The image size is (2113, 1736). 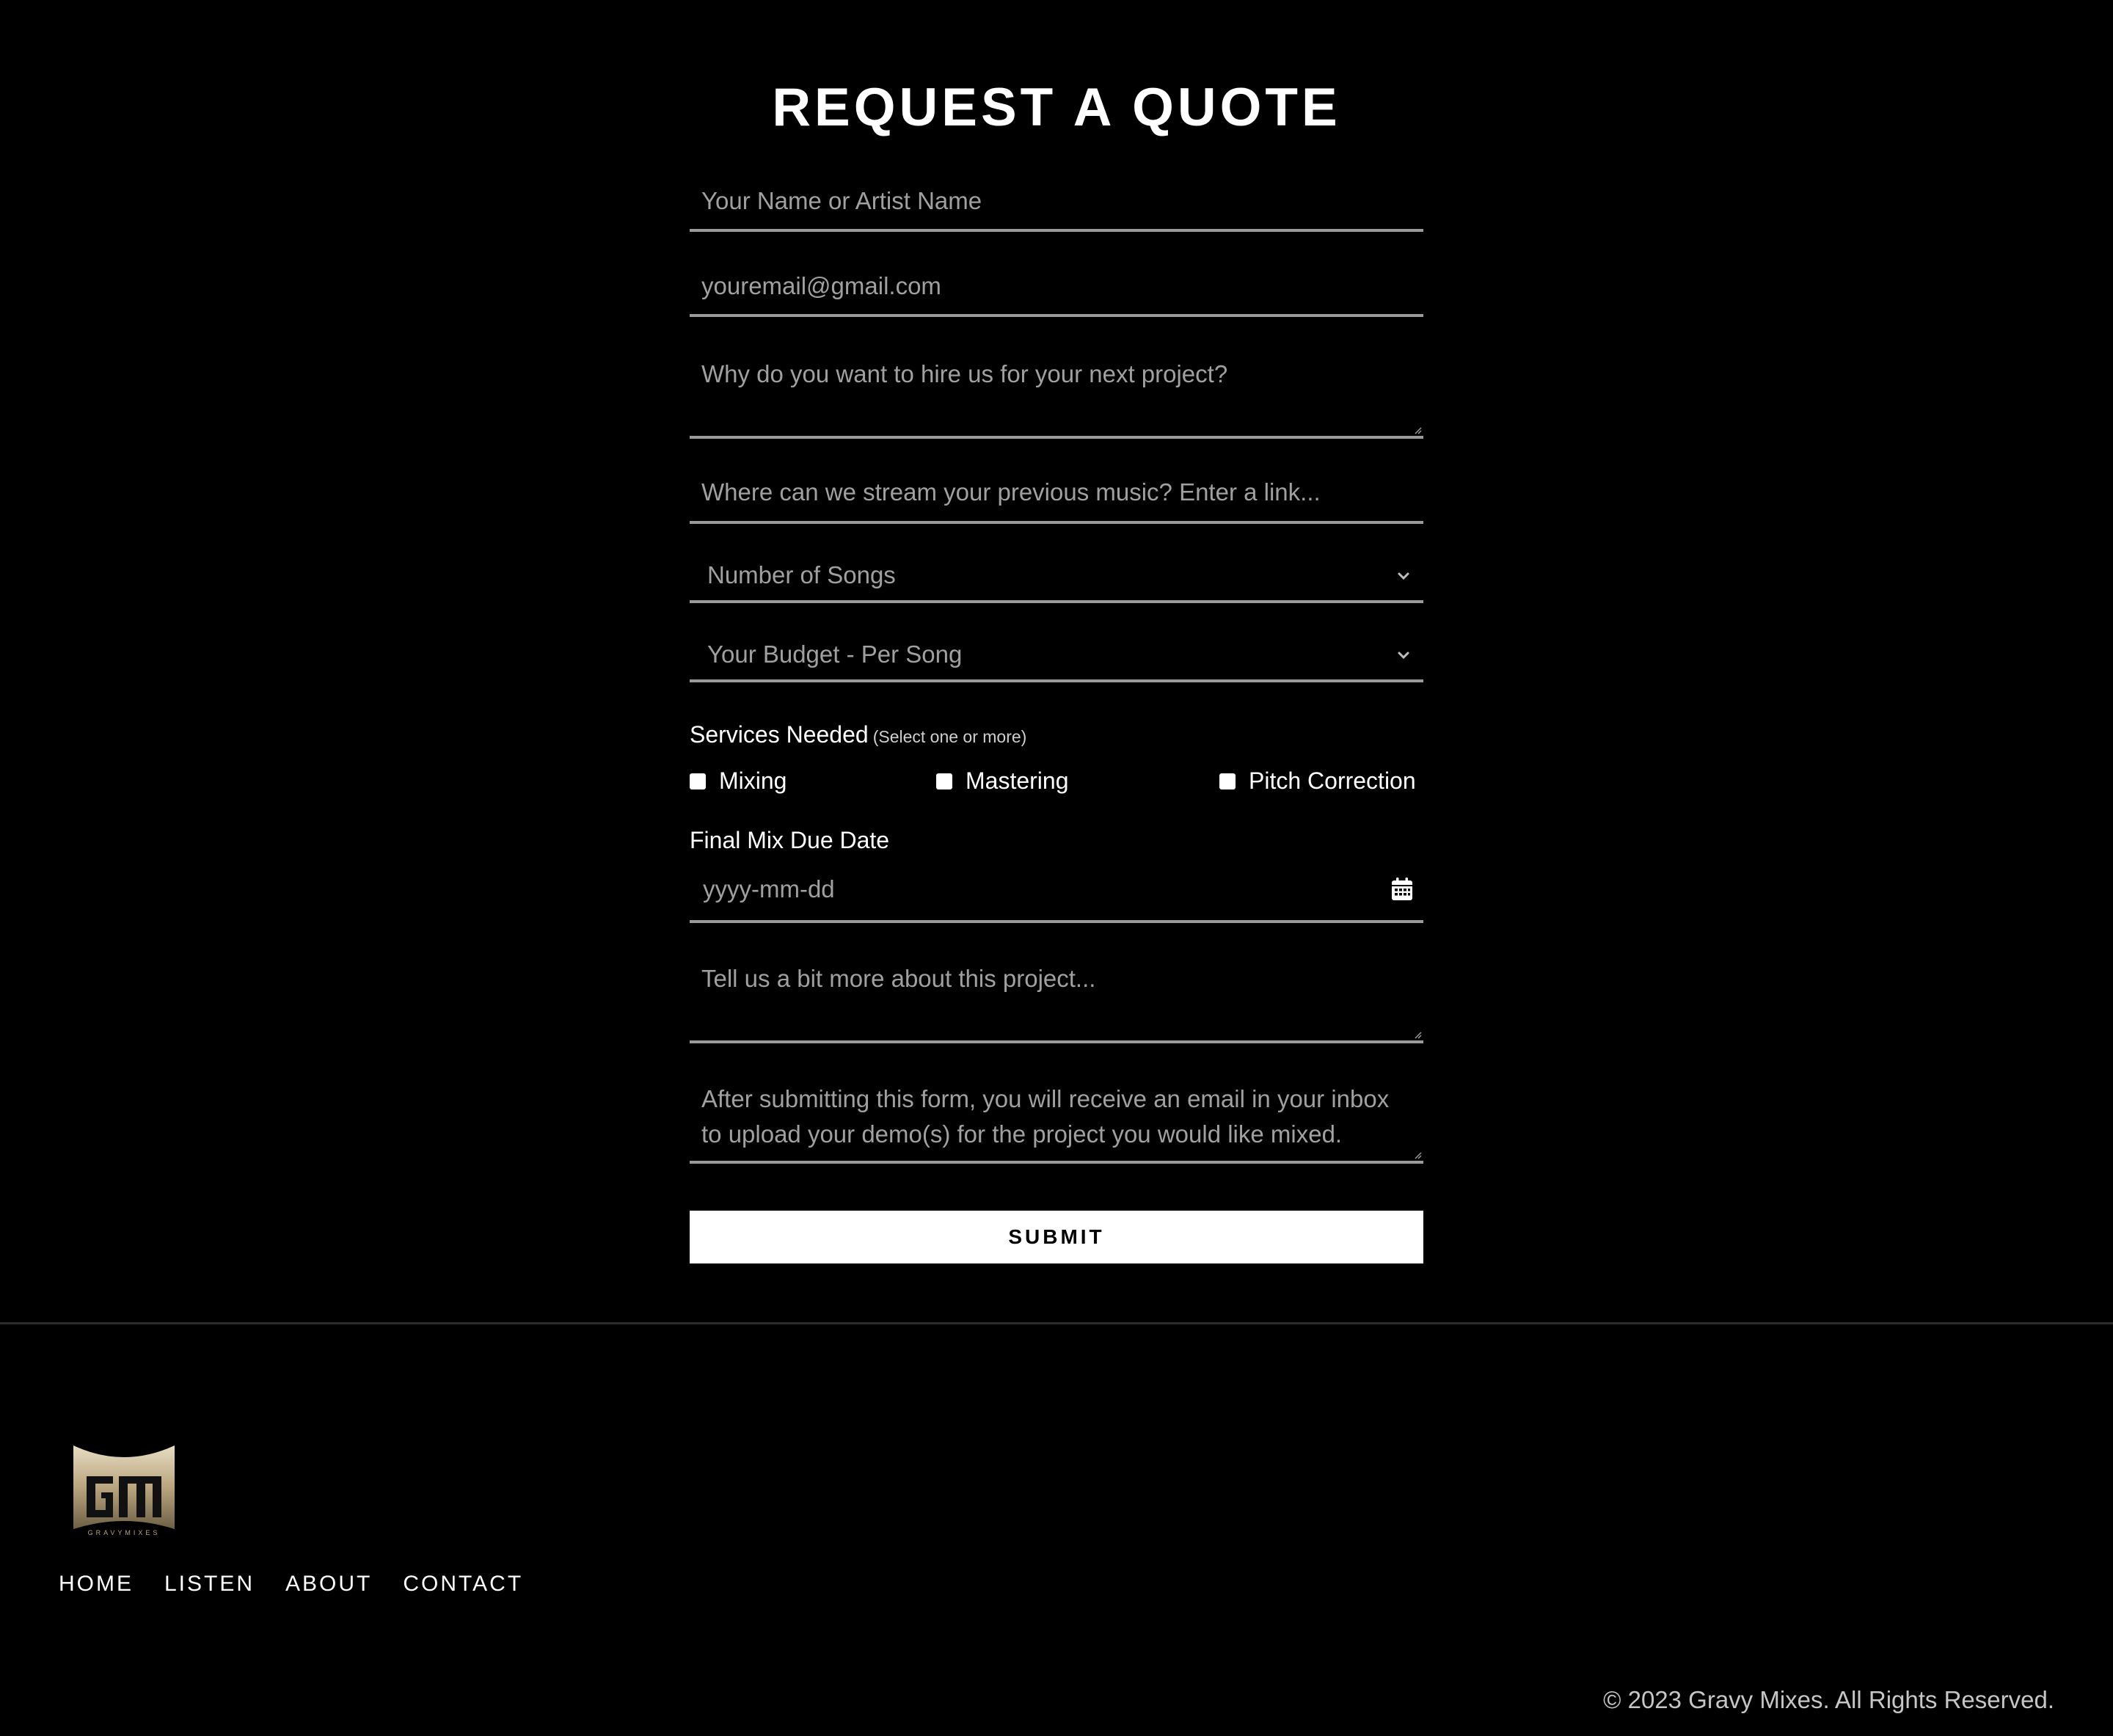 I want to click on footer-link-home: HOME, so click(x=96, y=1584).